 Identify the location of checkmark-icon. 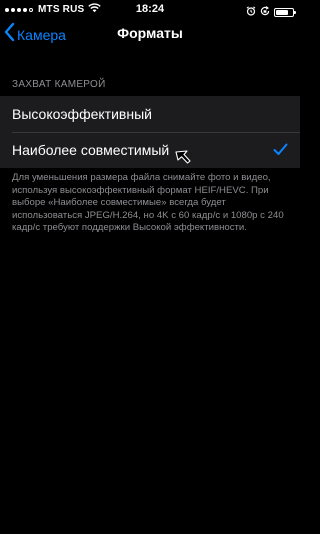
(280, 151).